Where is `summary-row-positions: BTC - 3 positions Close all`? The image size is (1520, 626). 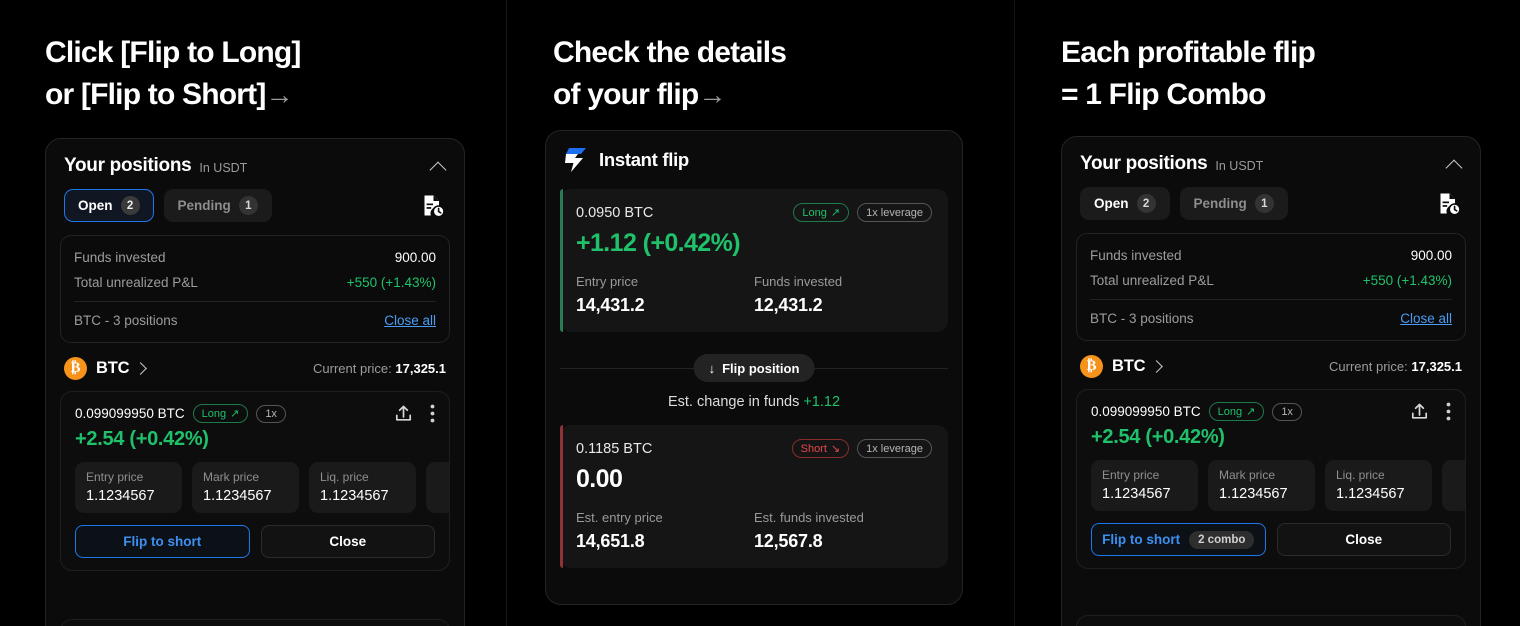
summary-row-positions: BTC - 3 positions Close all is located at coordinates (1271, 318).